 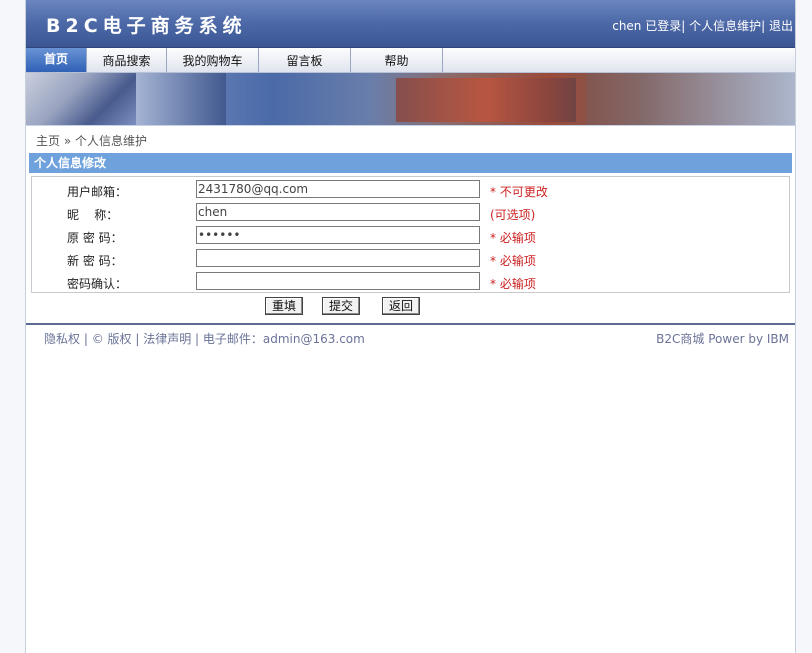 What do you see at coordinates (95, 261) in the screenshot?
I see `new-password-label: 新 密 码：` at bounding box center [95, 261].